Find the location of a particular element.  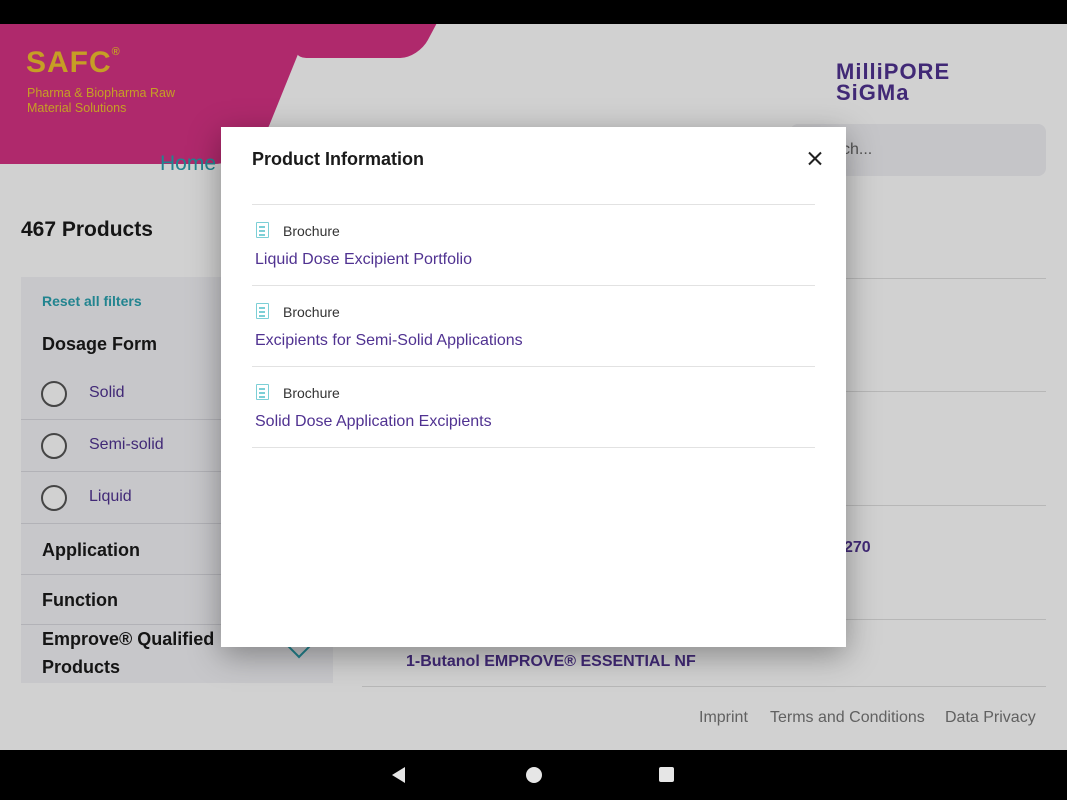

back-icon is located at coordinates (398, 775).